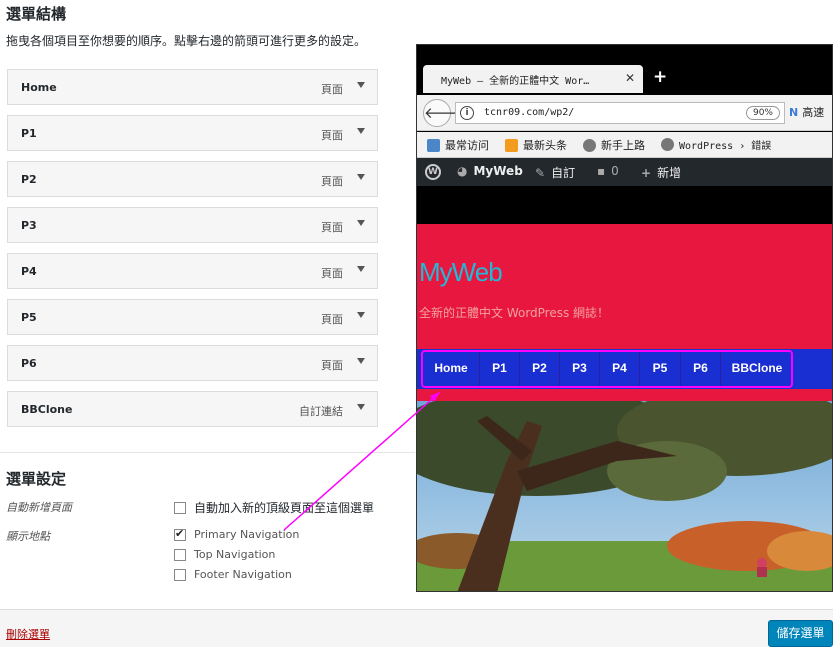  What do you see at coordinates (207, 452) in the screenshot?
I see `section-divider` at bounding box center [207, 452].